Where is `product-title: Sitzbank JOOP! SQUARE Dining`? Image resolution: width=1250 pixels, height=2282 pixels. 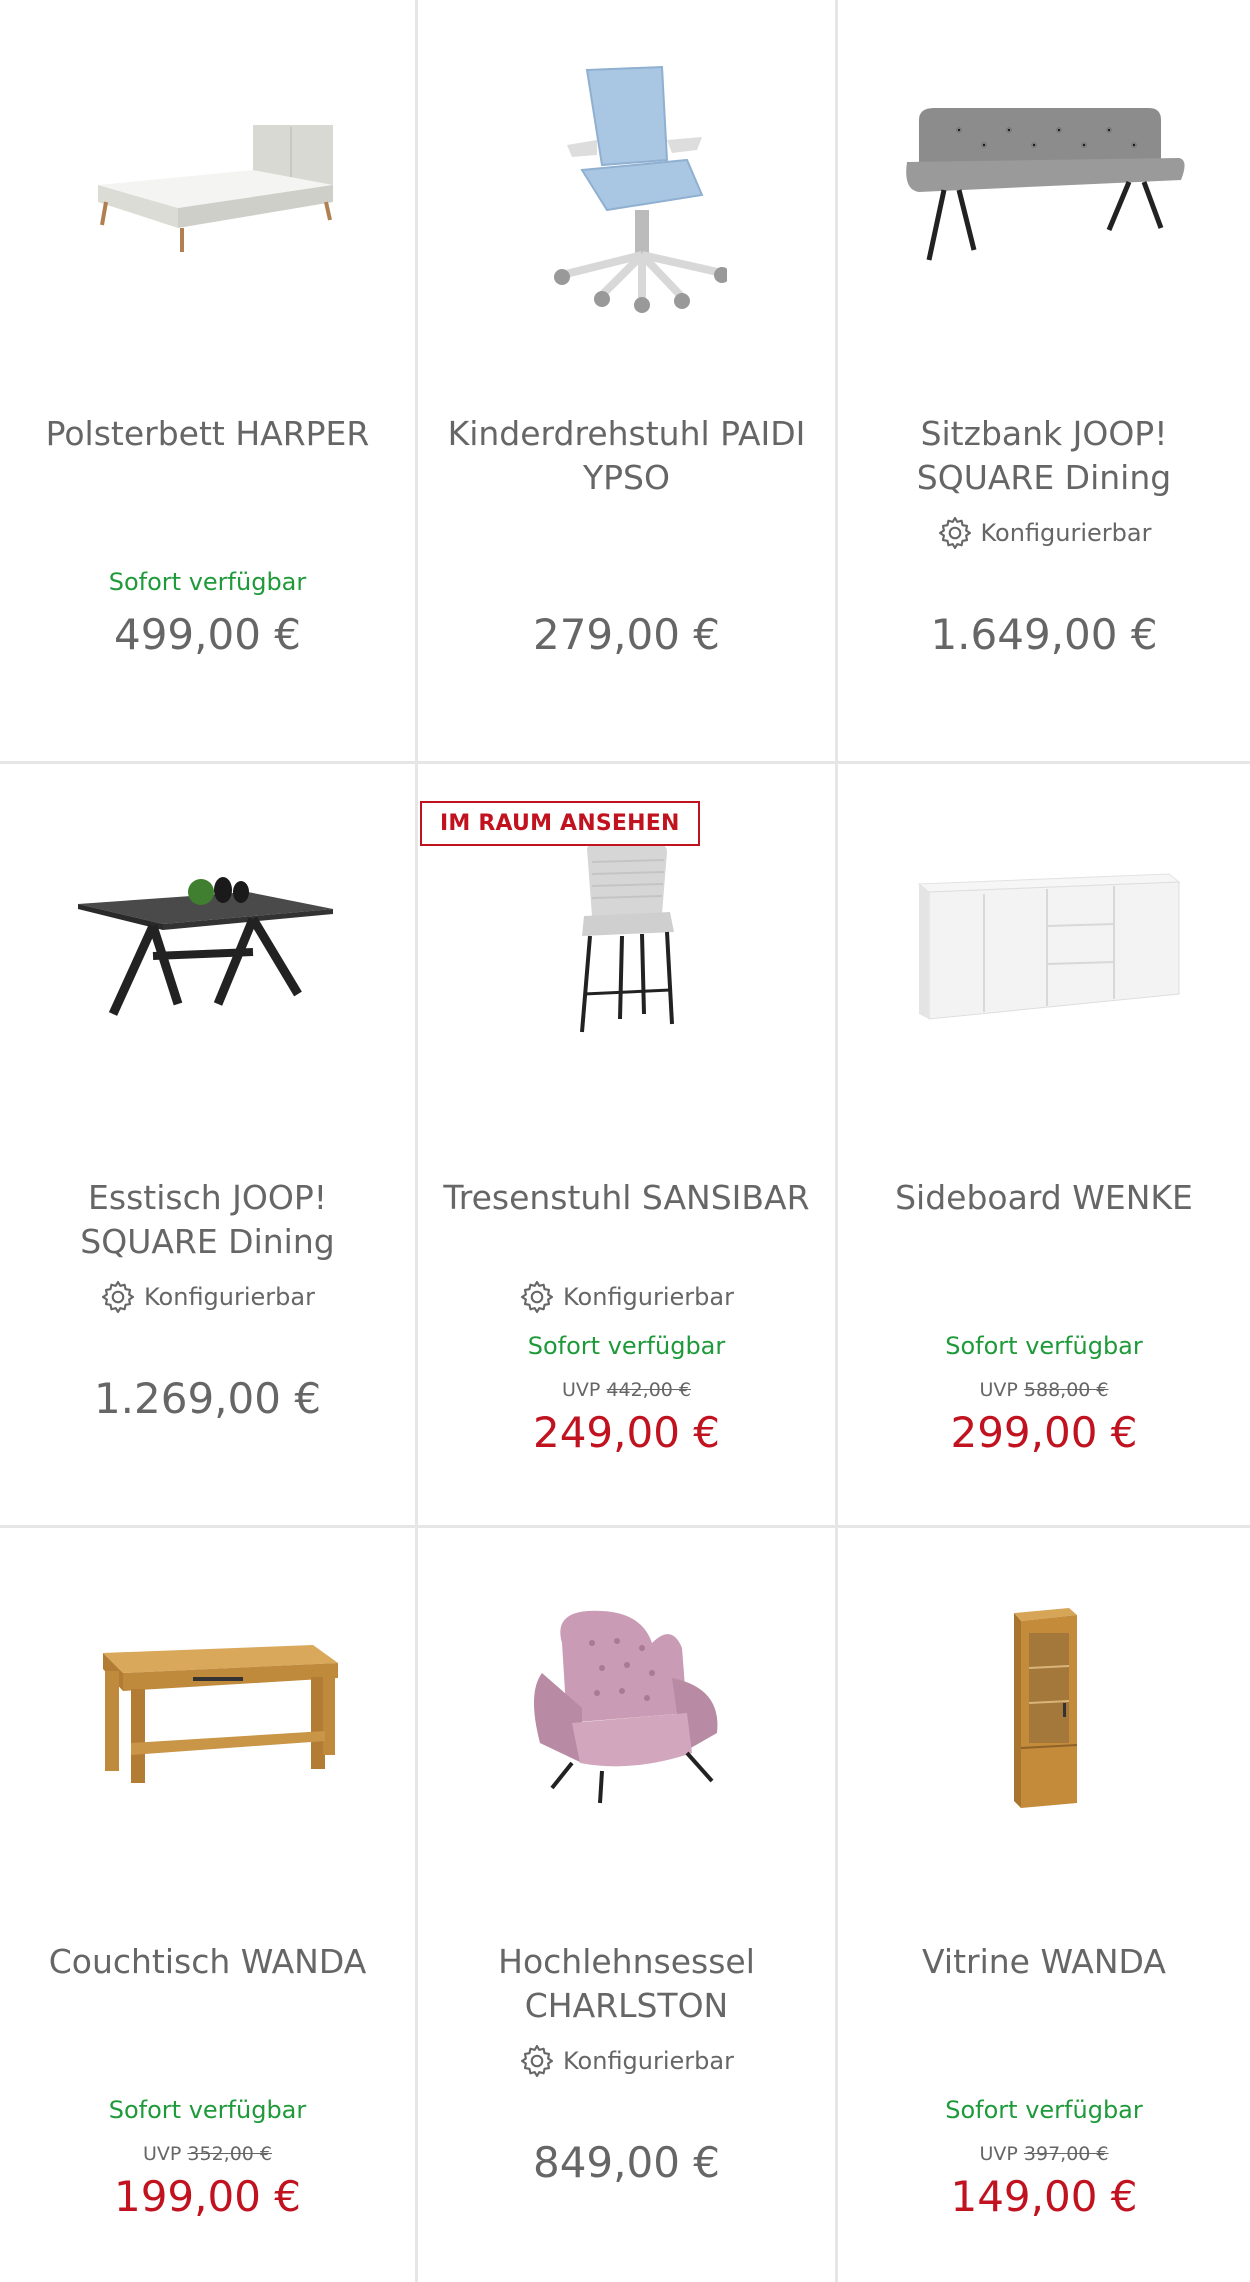
product-title: Sitzbank JOOP! SQUARE Dining is located at coordinates (1044, 456).